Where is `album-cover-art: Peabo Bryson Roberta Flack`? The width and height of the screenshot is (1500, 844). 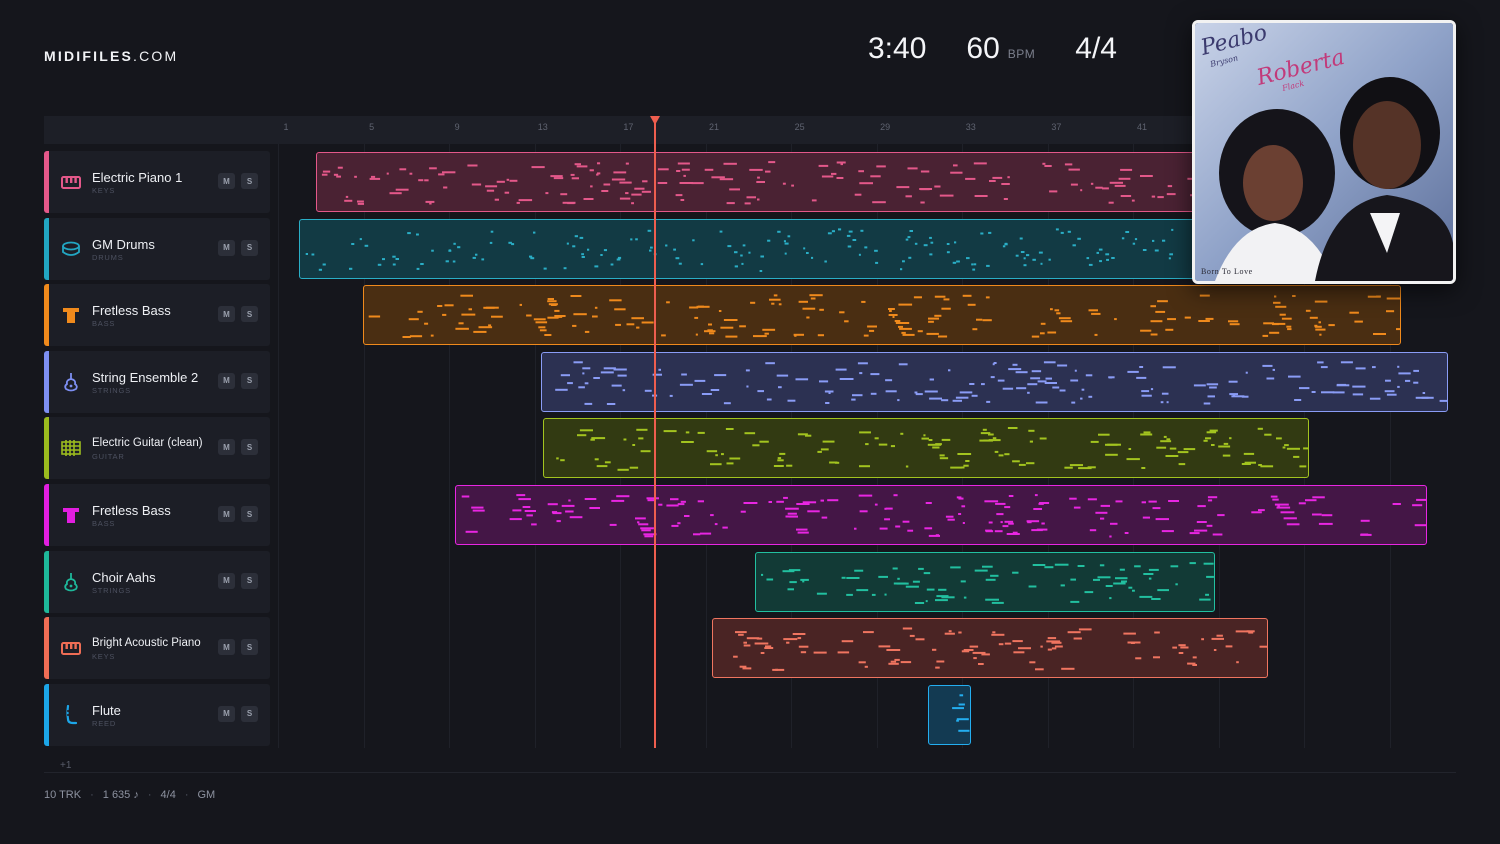 album-cover-art: Peabo Bryson Roberta Flack is located at coordinates (1324, 152).